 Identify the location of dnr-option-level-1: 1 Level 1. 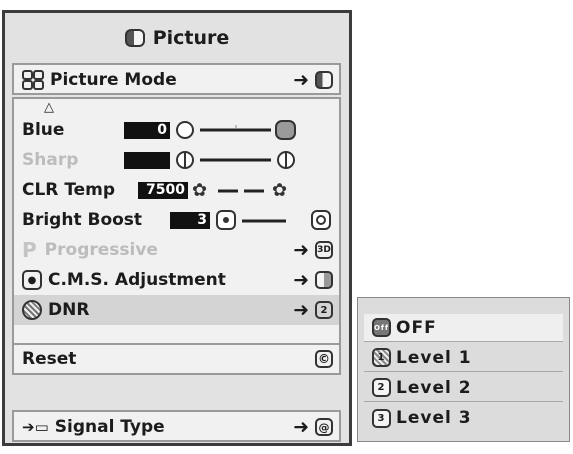
(463, 358).